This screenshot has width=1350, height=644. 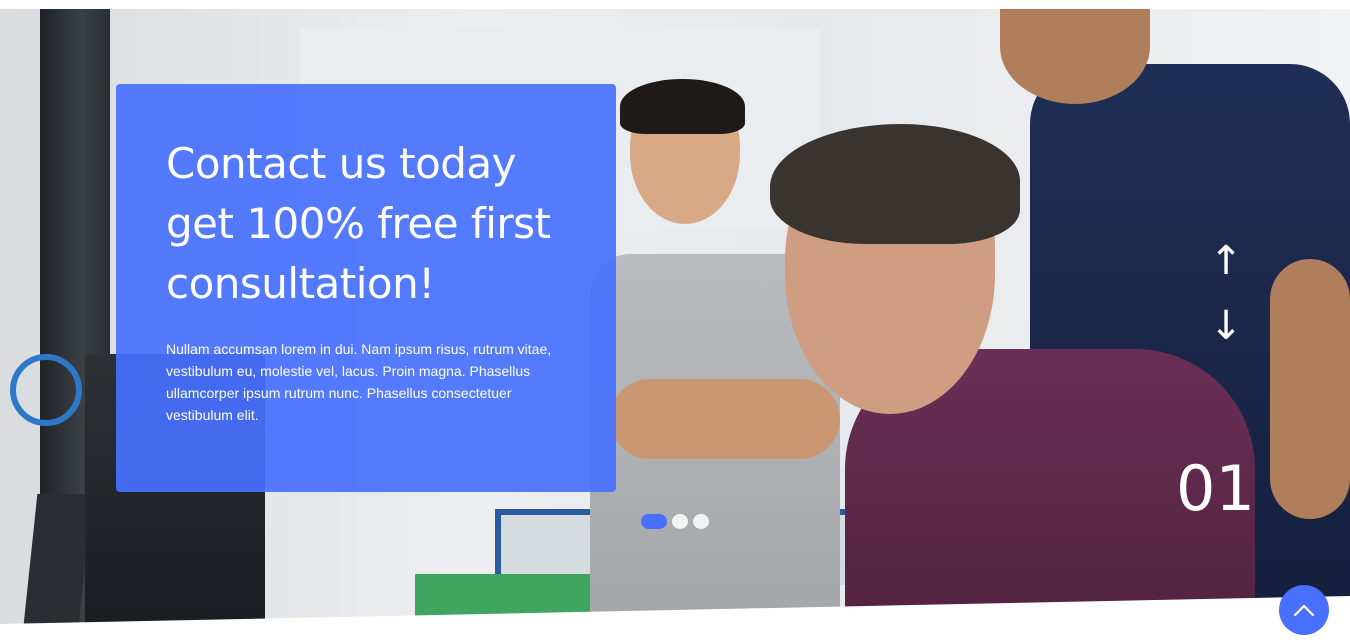 I want to click on slider-dots, so click(x=675, y=521).